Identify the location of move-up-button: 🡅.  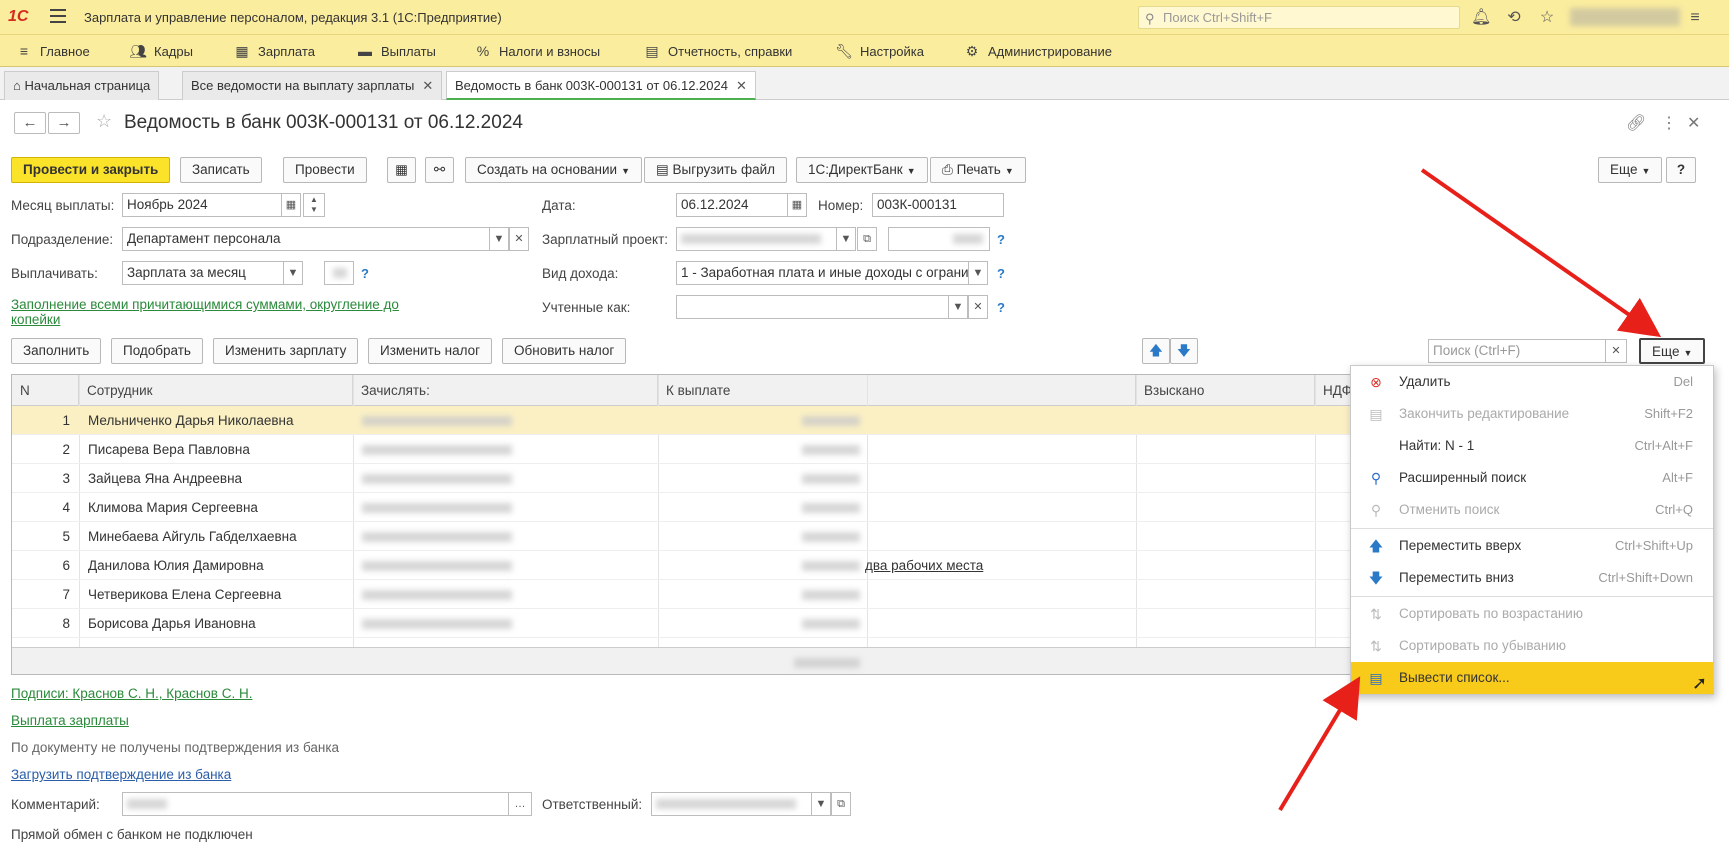
(1156, 351).